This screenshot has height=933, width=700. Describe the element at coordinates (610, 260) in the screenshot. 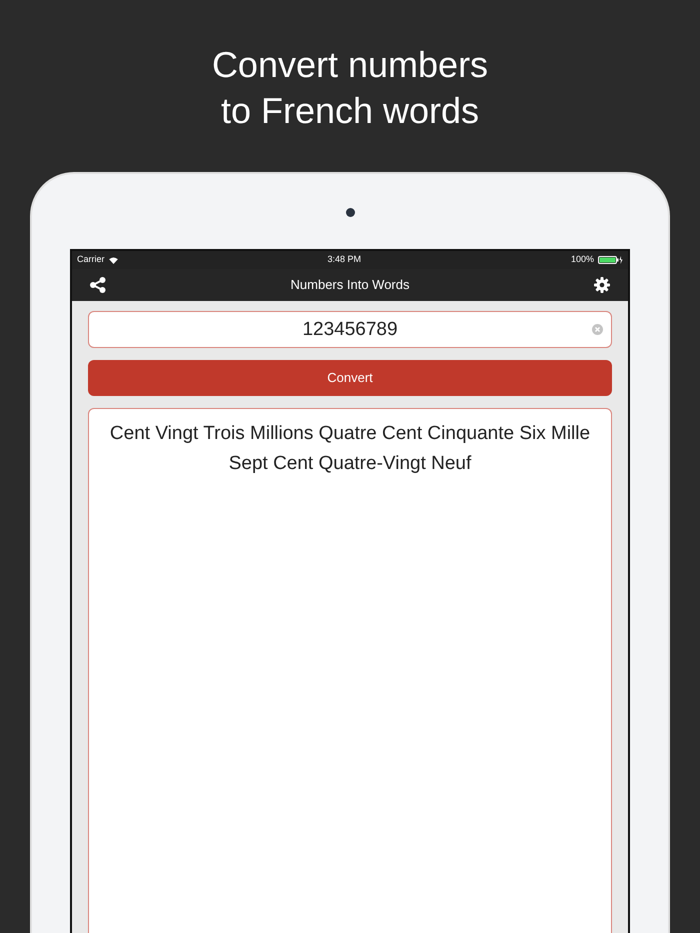

I see `battery-icon` at that location.